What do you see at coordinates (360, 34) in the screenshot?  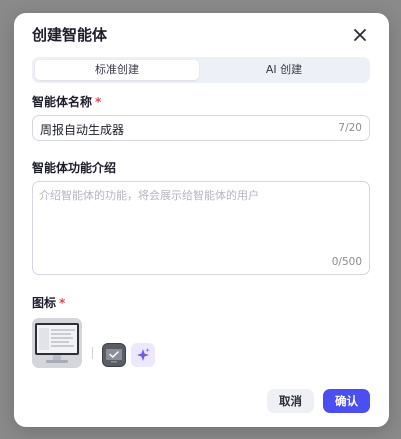 I see `close-icon` at bounding box center [360, 34].